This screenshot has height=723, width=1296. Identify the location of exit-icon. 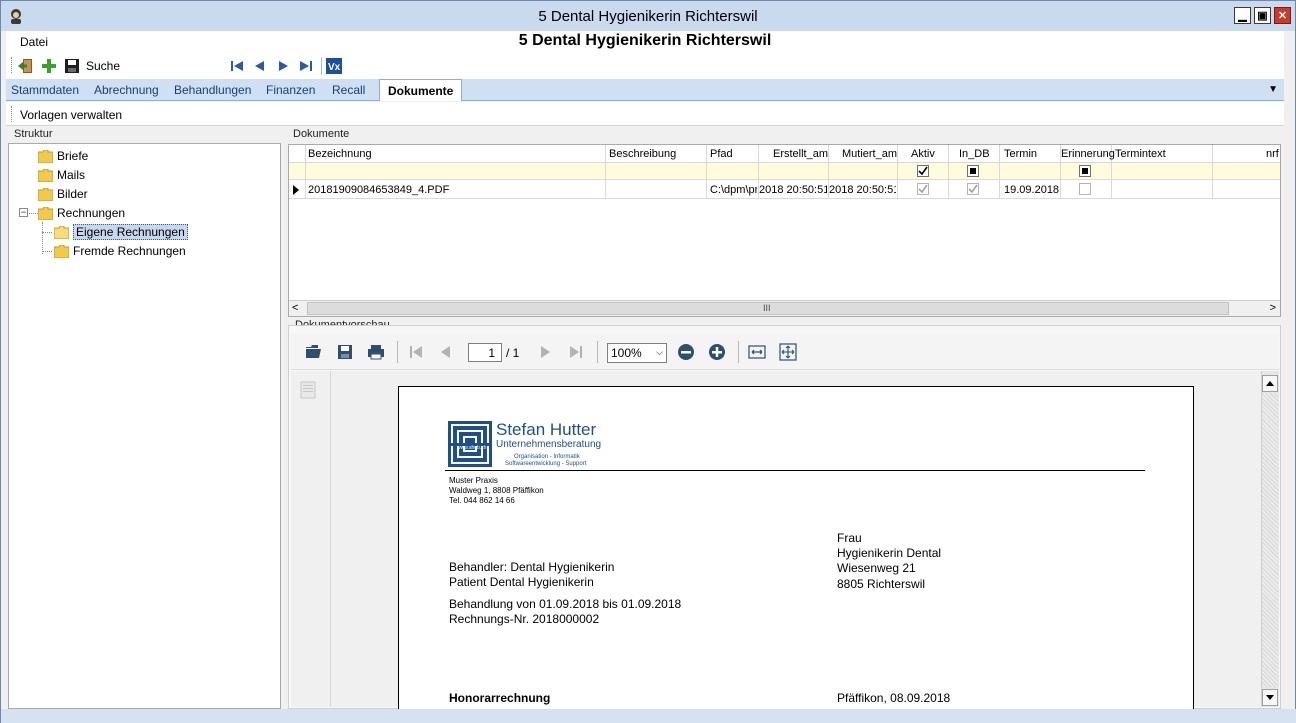
(25, 66).